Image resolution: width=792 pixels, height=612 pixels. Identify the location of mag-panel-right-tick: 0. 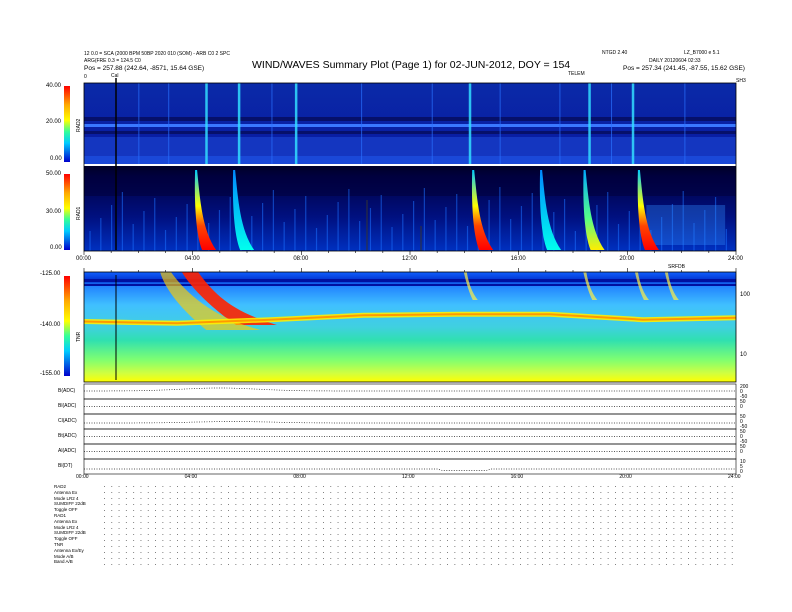
(741, 472).